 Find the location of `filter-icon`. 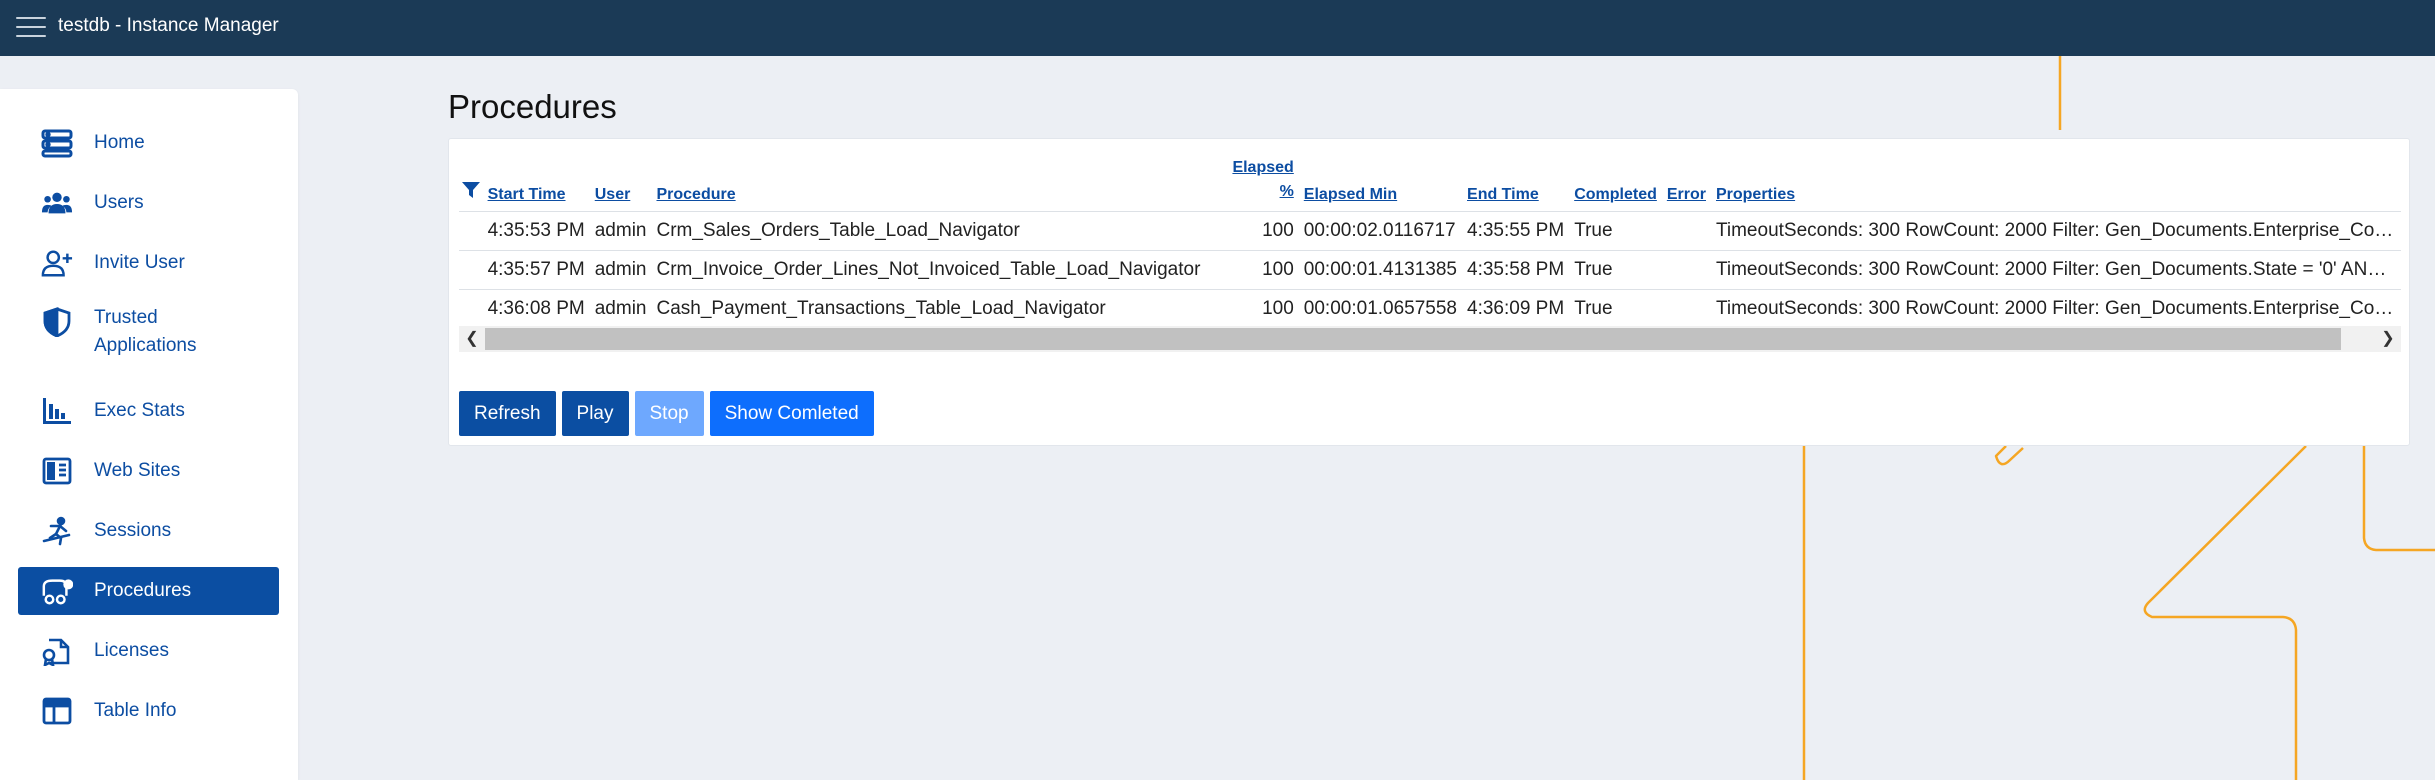

filter-icon is located at coordinates (471, 180).